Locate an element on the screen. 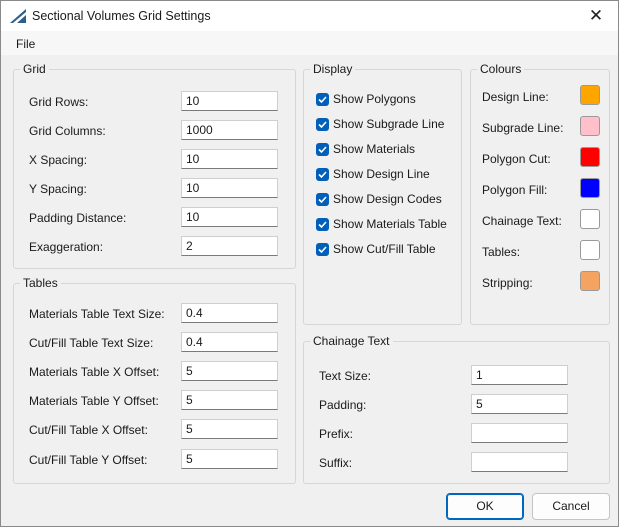 The width and height of the screenshot is (619, 527). chainage-text-colour-swatch is located at coordinates (590, 219).